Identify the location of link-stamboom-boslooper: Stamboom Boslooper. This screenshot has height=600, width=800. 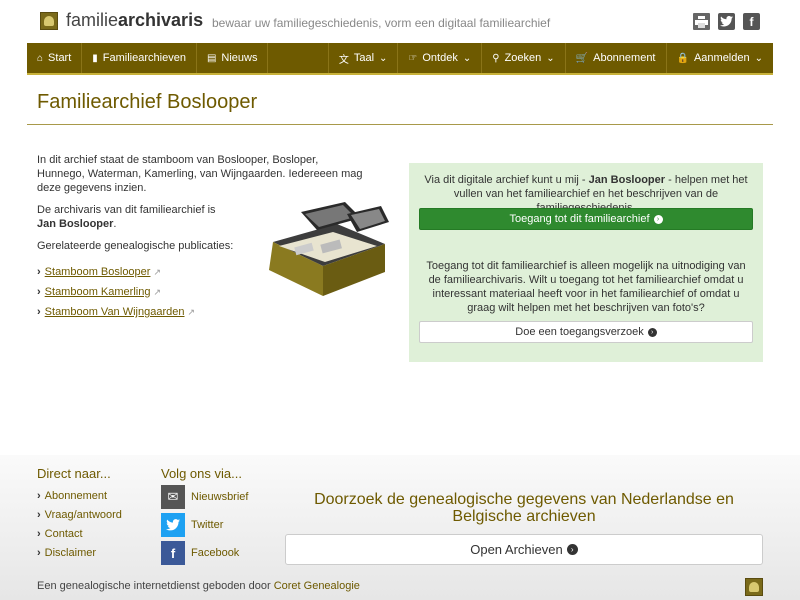
(98, 272).